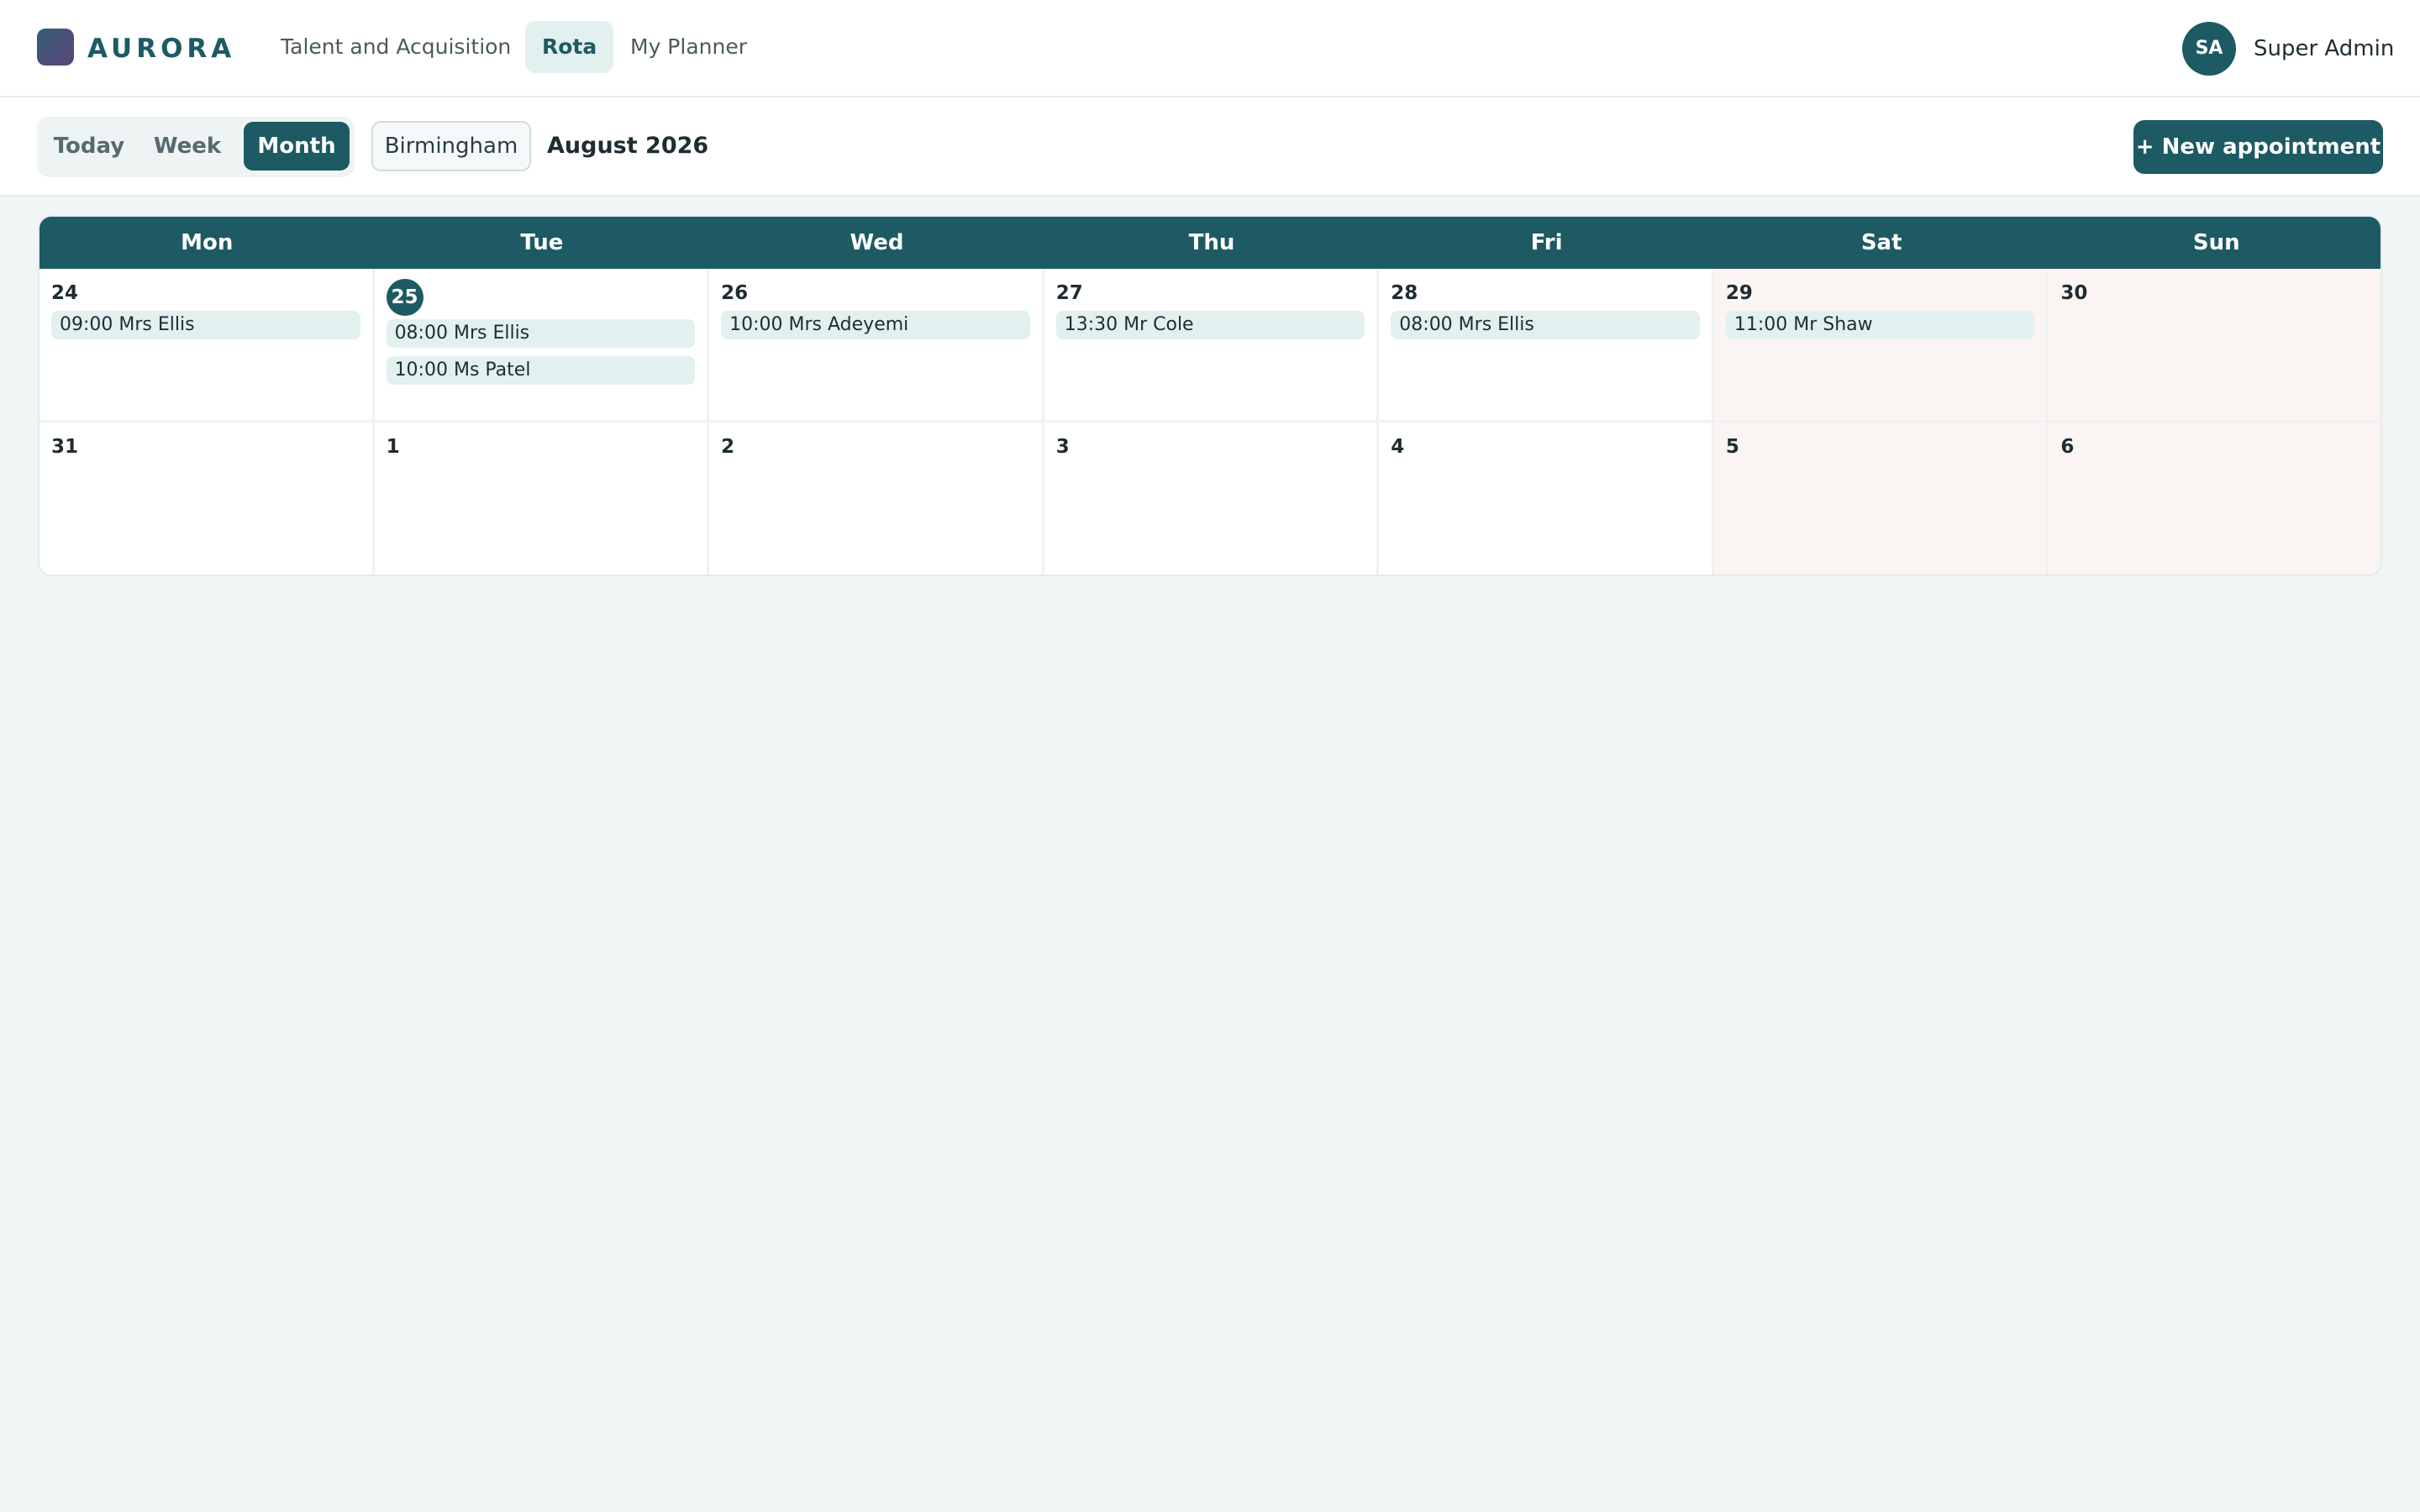  Describe the element at coordinates (396, 47) in the screenshot. I see `nav-item-talent-and-acquisition: Talent and Acquisition` at that location.